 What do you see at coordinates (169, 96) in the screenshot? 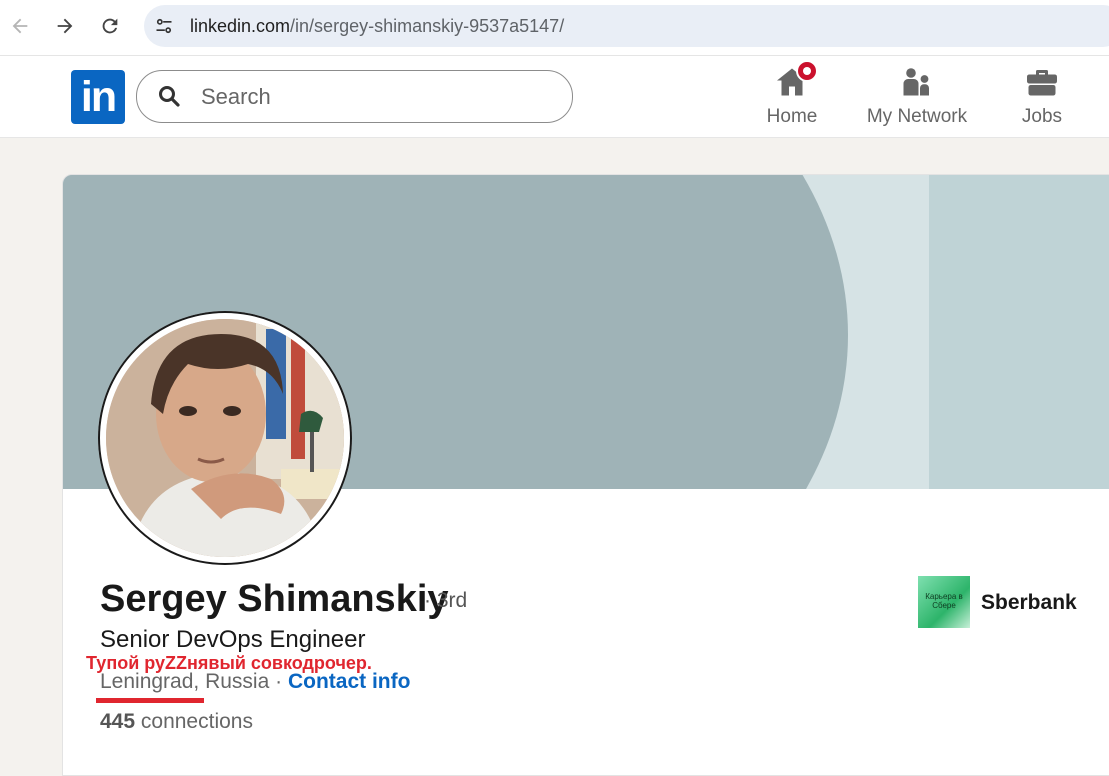
I see `search-icon` at bounding box center [169, 96].